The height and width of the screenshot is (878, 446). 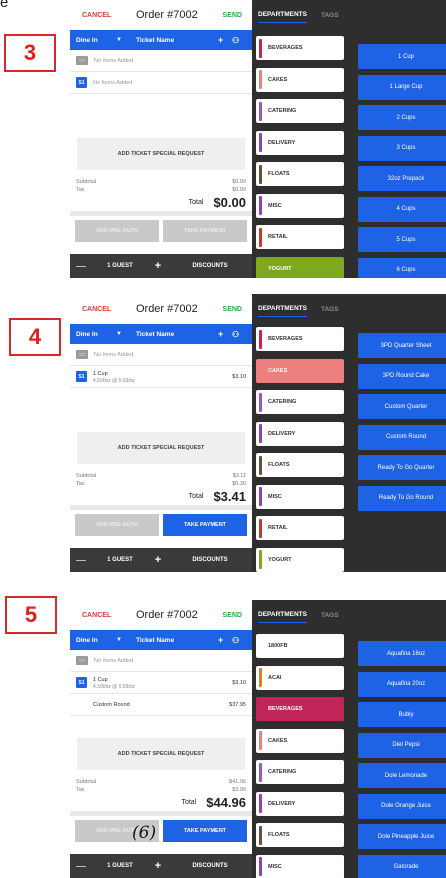 I want to click on product-button: 5 Cups, so click(x=402, y=239).